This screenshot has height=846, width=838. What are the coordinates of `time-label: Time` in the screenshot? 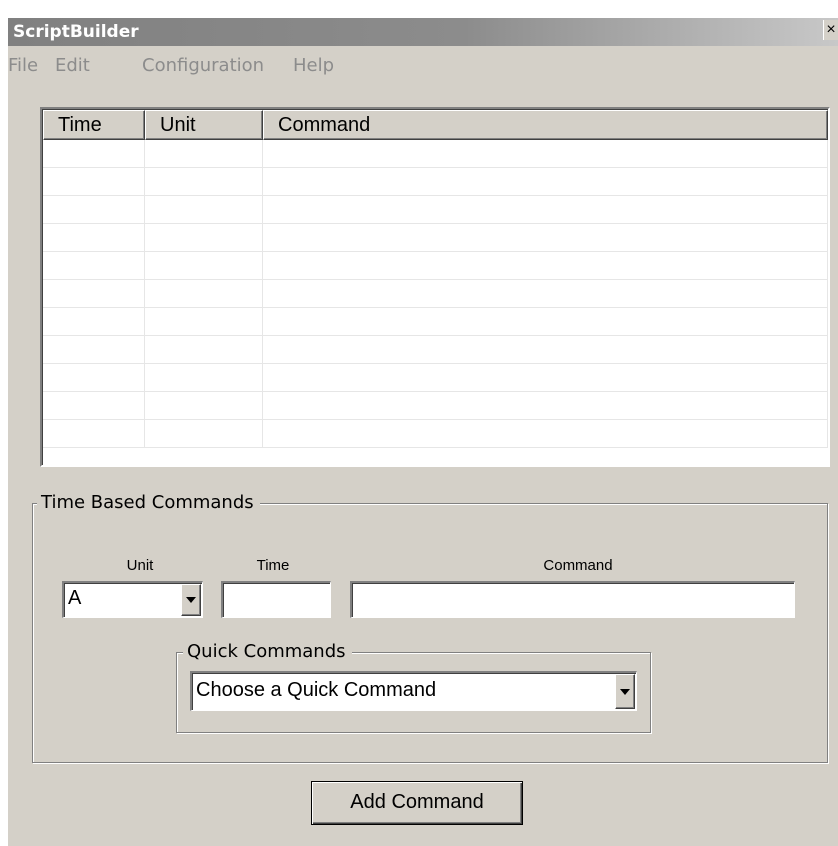 It's located at (273, 565).